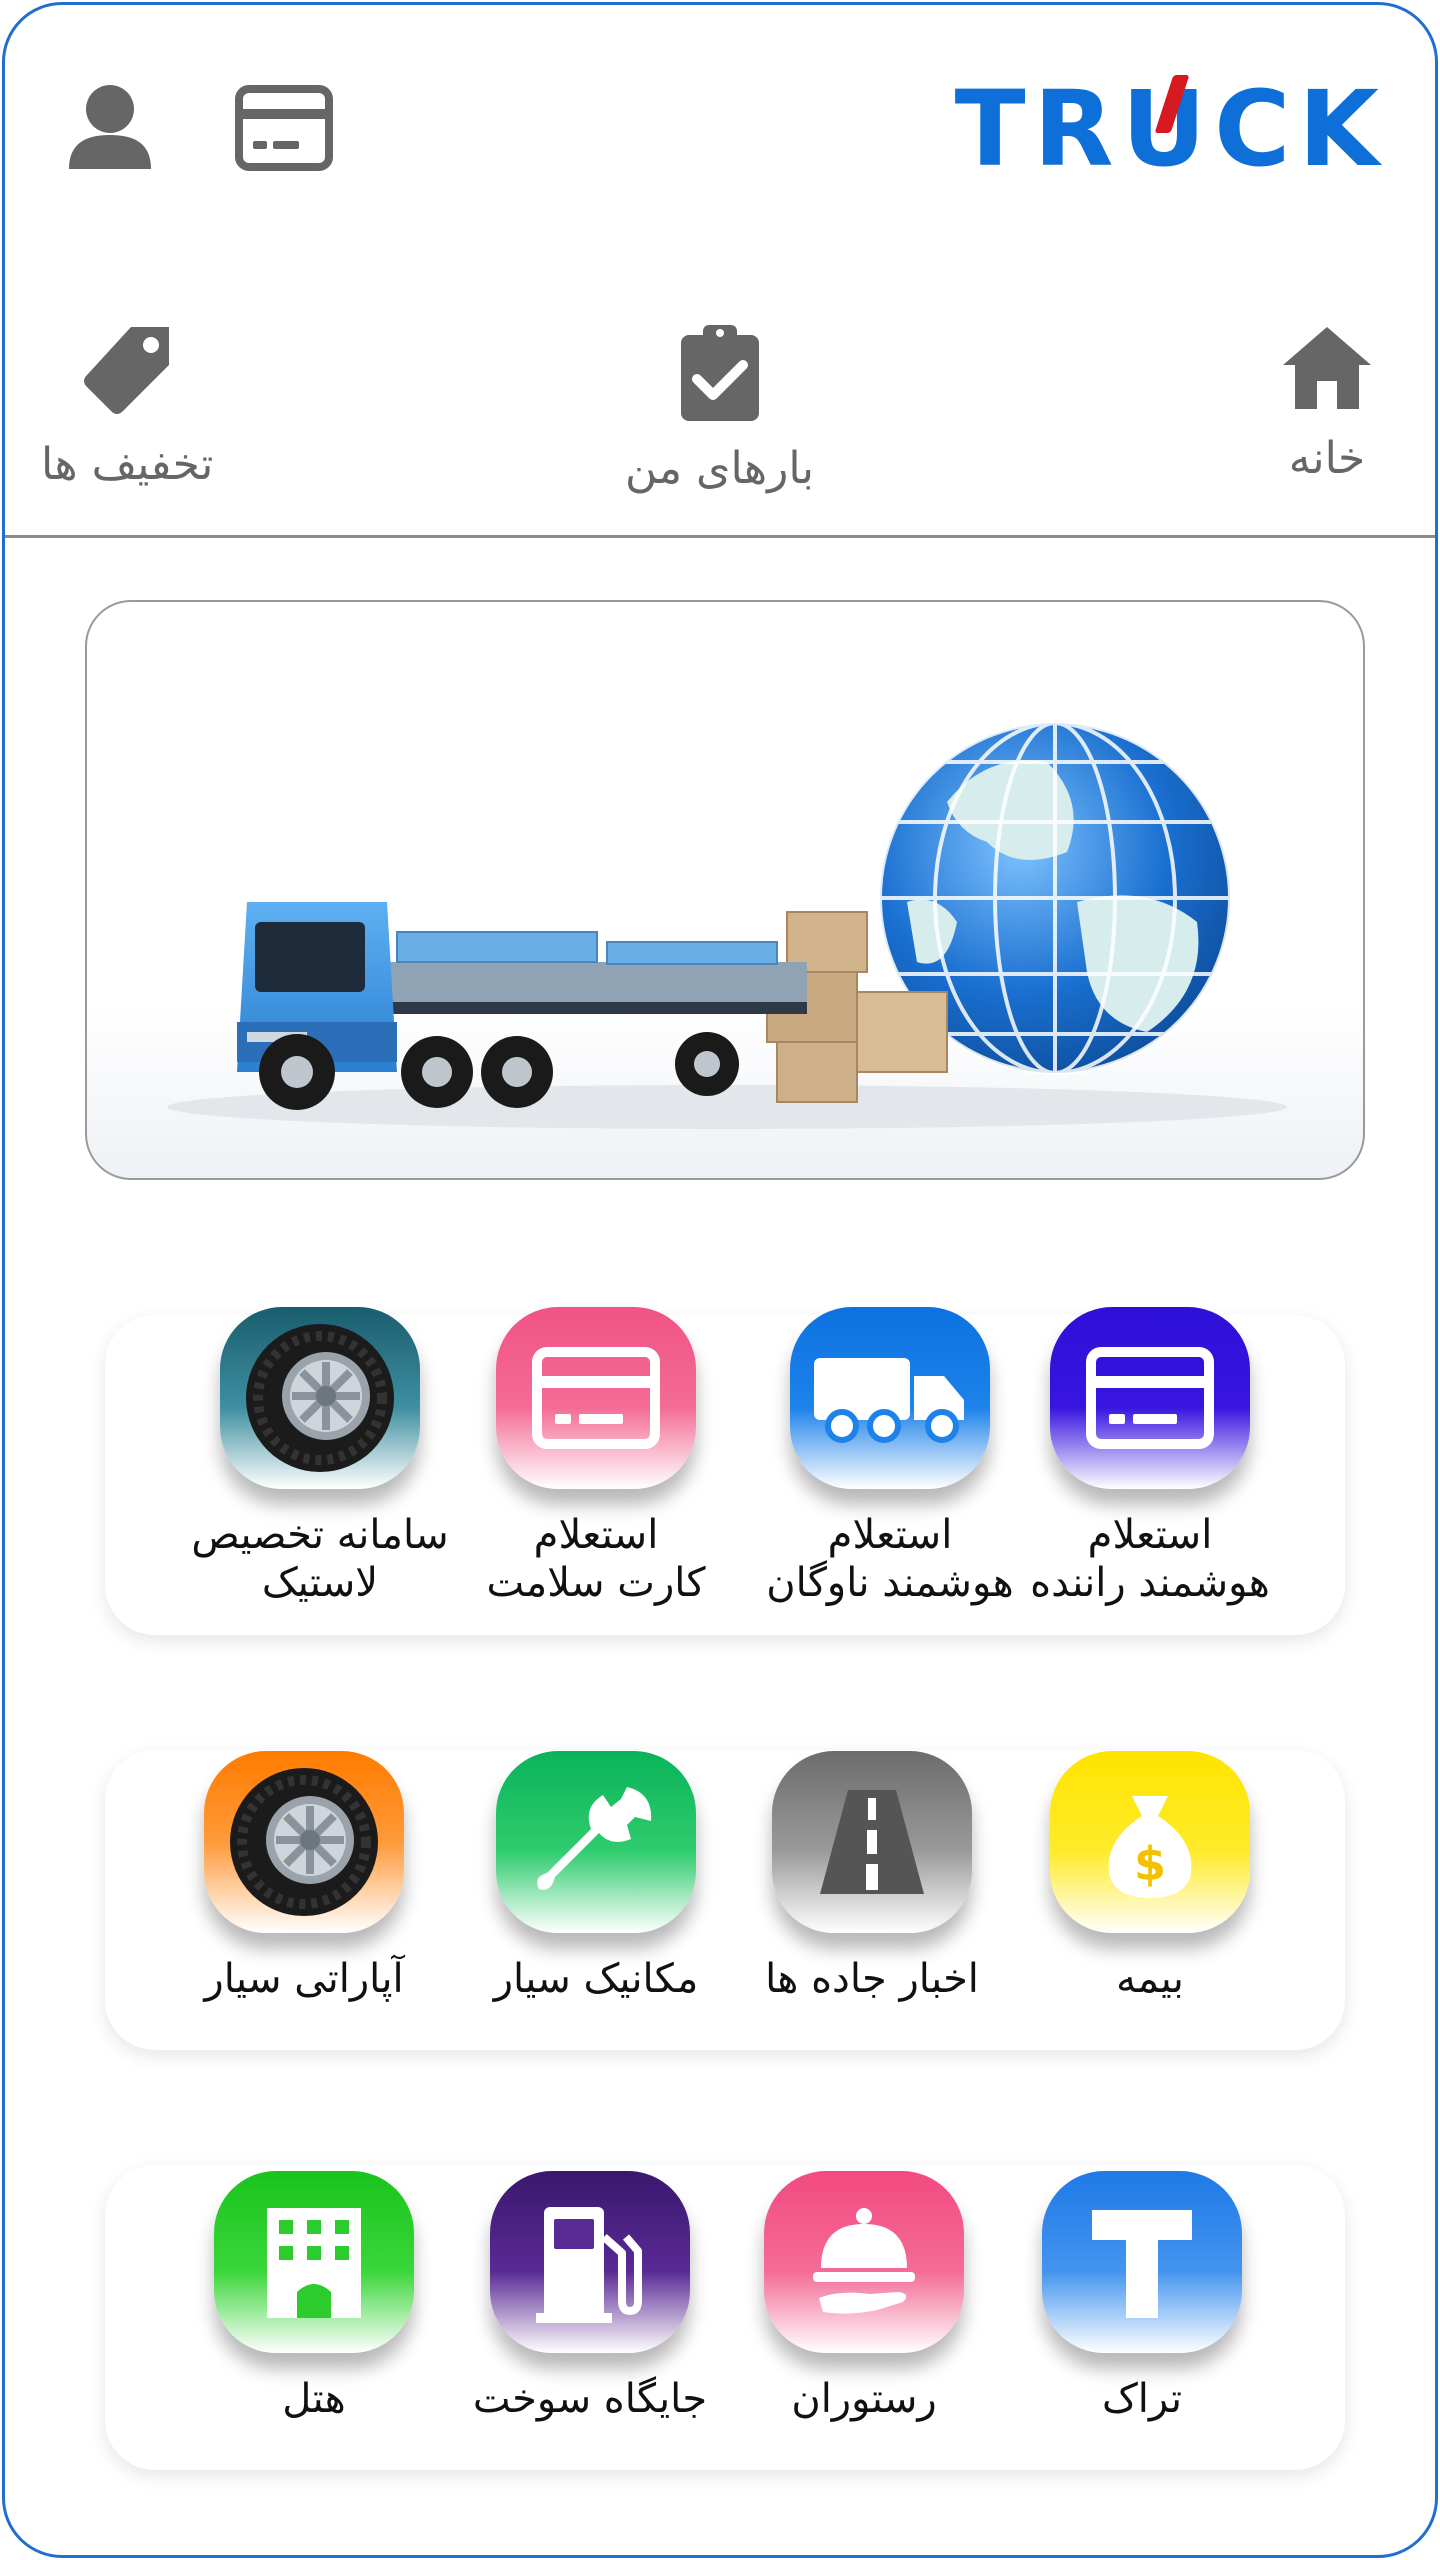 This screenshot has width=1440, height=2560. I want to click on service-label: هتل, so click(314, 2399).